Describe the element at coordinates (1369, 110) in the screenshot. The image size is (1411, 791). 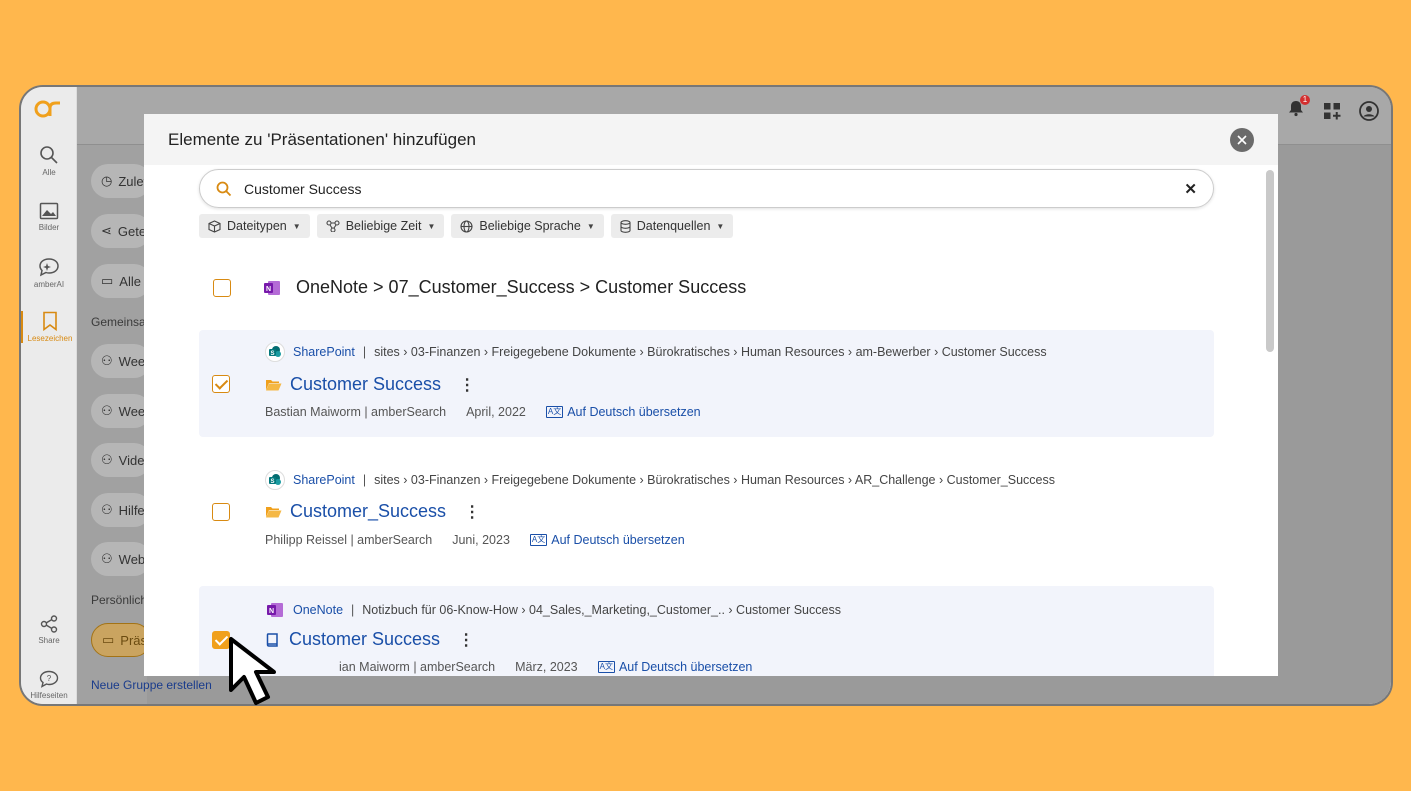
I see `account-icon` at that location.